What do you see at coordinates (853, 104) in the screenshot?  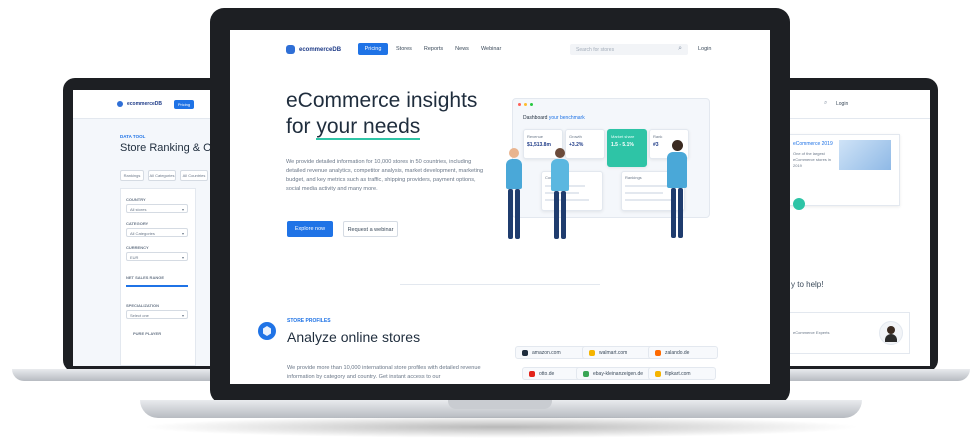 I see `right-header: ⌕ Login` at bounding box center [853, 104].